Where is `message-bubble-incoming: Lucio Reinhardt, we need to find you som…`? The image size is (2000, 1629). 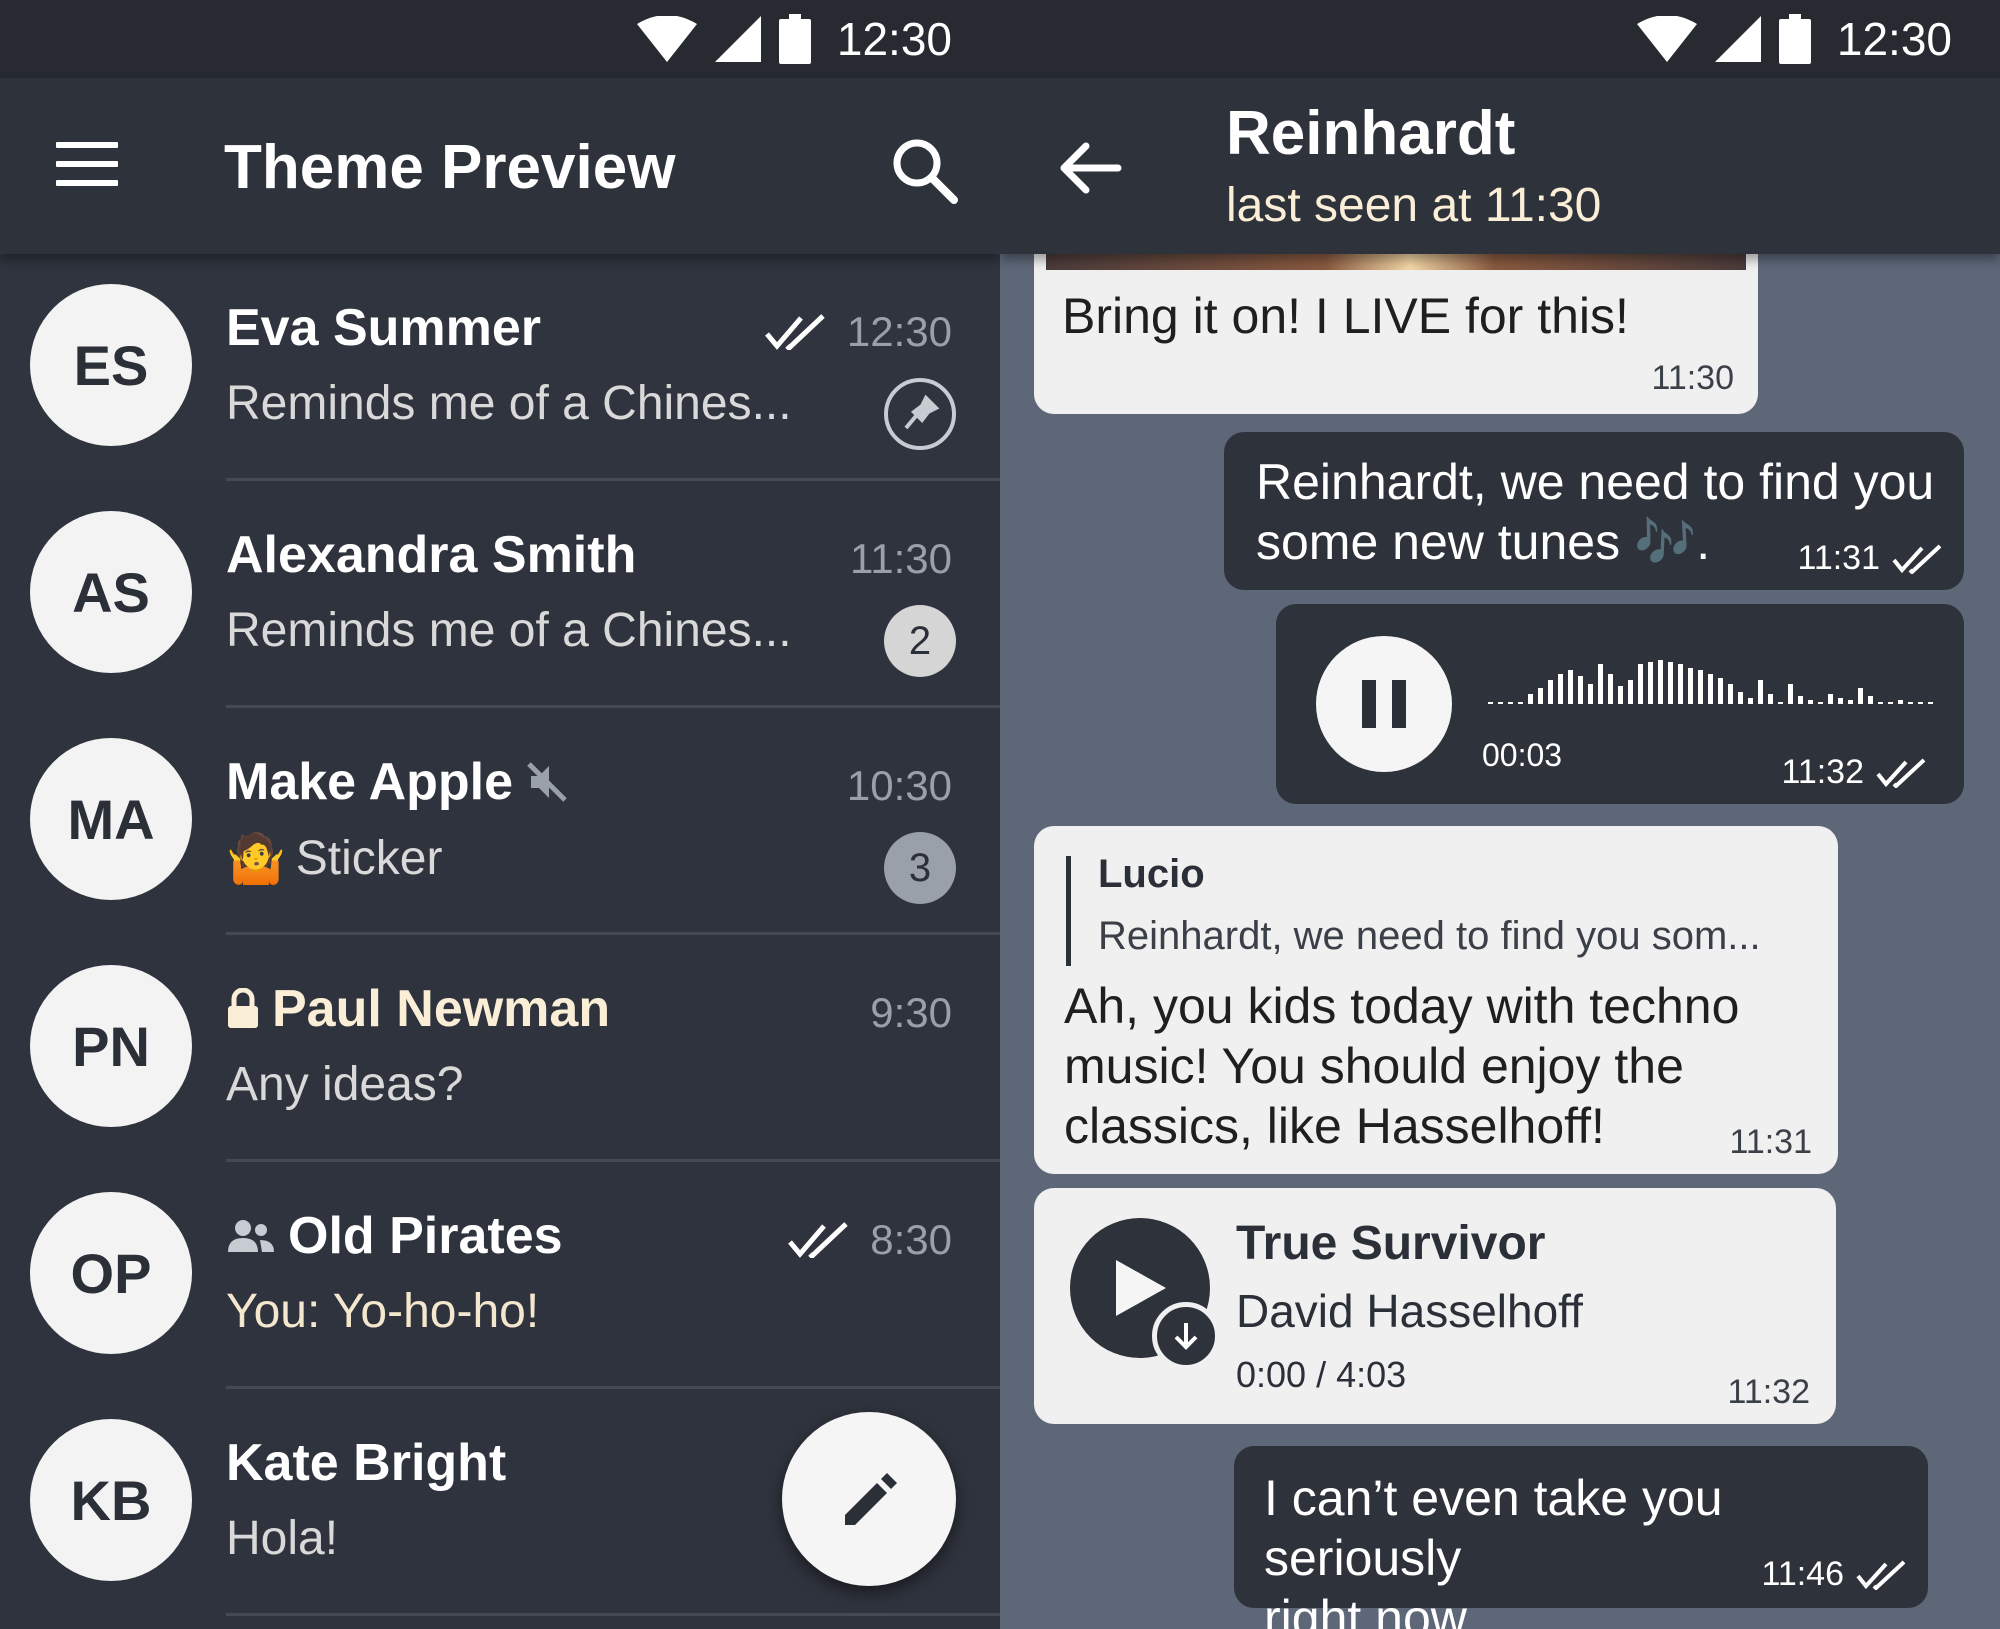
message-bubble-incoming: Lucio Reinhardt, we need to find you som… is located at coordinates (1436, 1000).